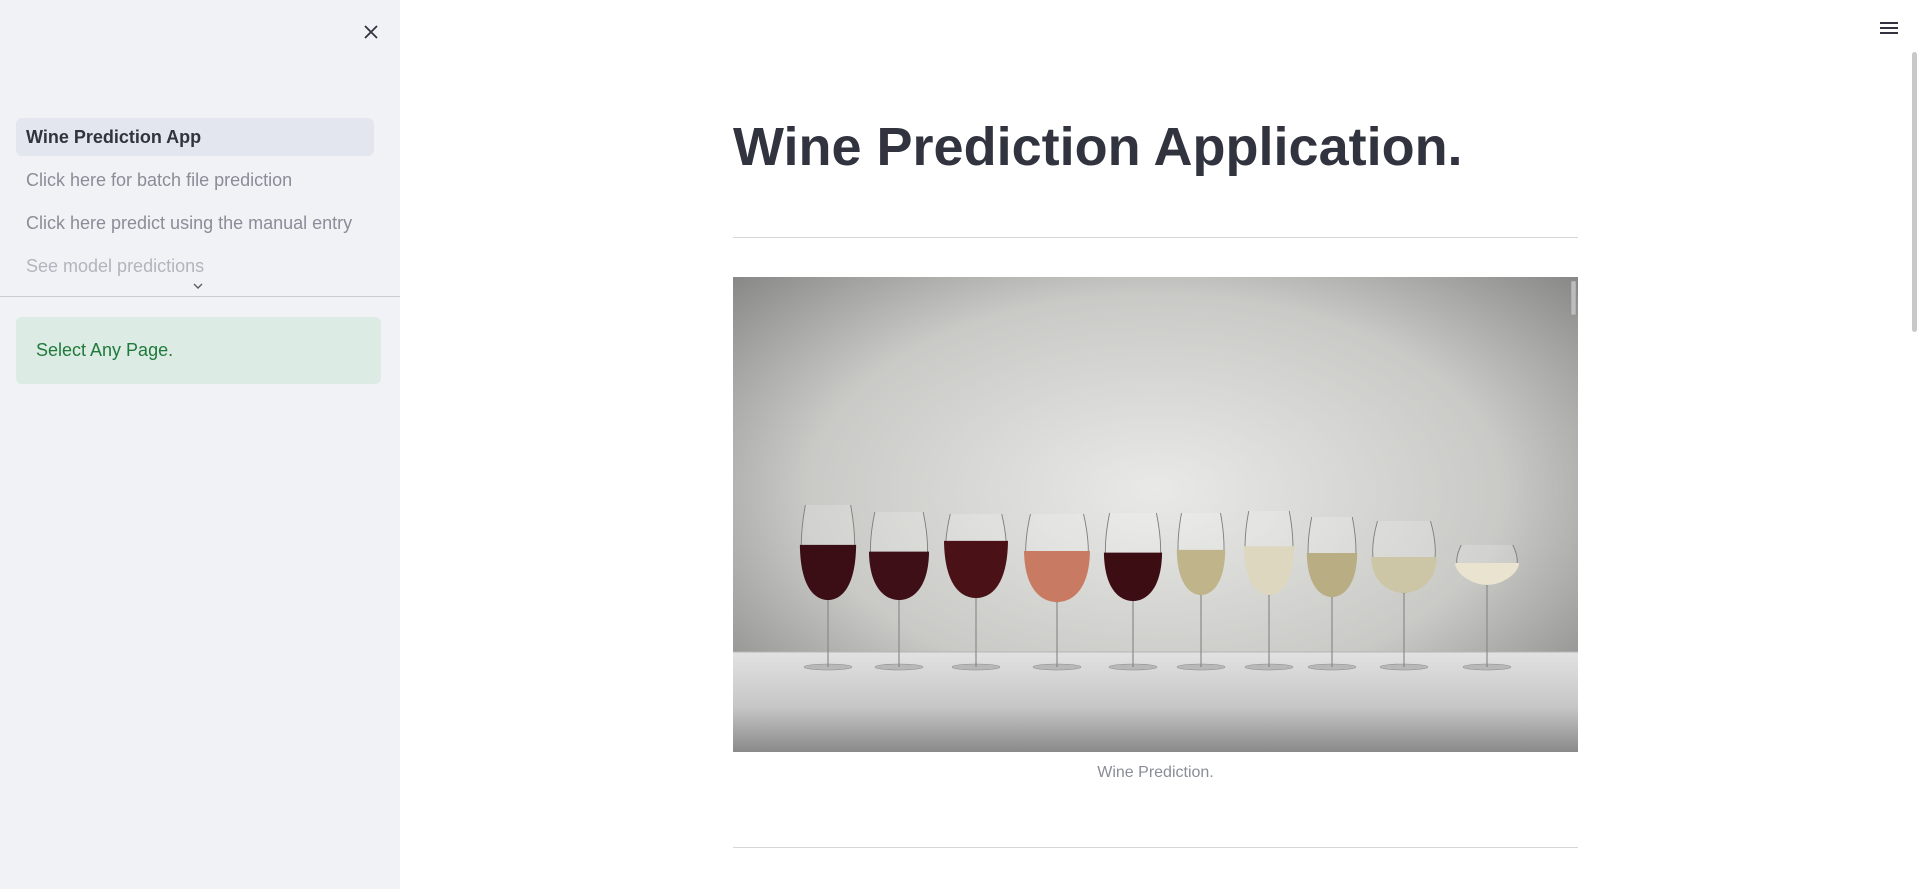  What do you see at coordinates (105, 350) in the screenshot?
I see `alert-text: Select Any Page.` at bounding box center [105, 350].